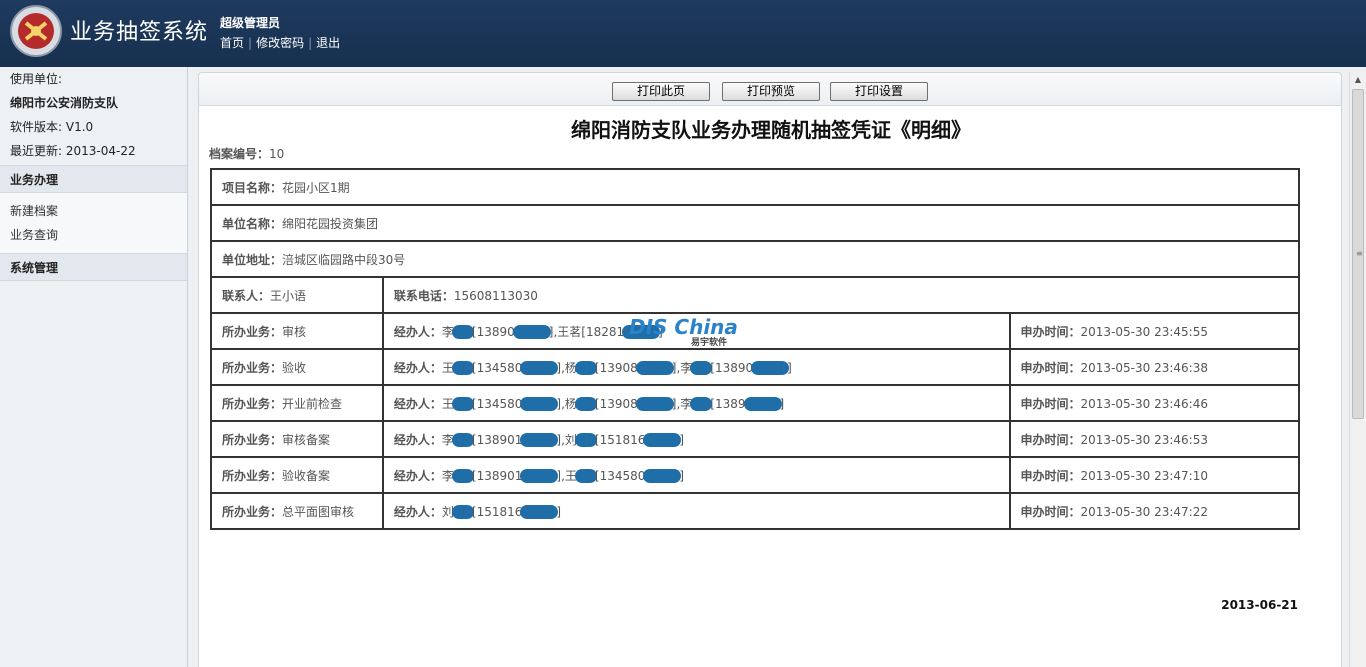  Describe the element at coordinates (288, 295) in the screenshot. I see `contact-value: 王小语` at that location.